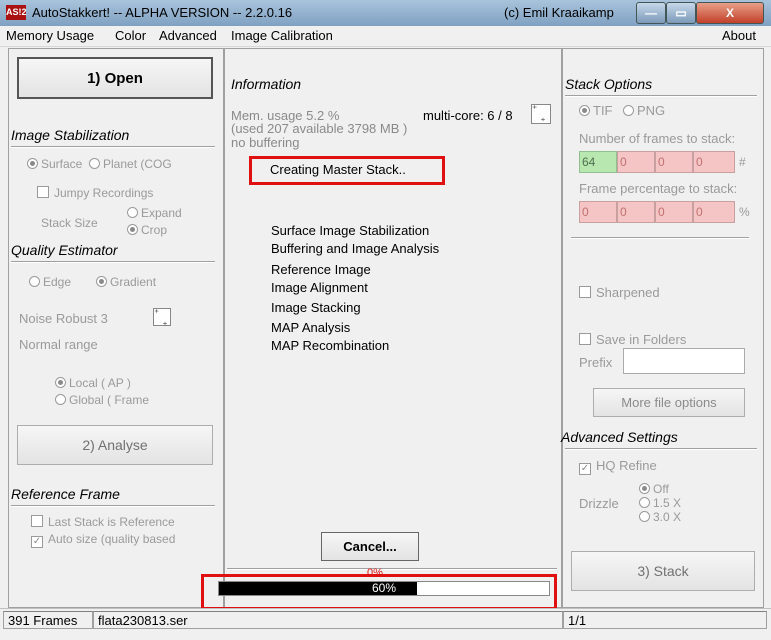  I want to click on gradient-radio: Gradient, so click(126, 282).